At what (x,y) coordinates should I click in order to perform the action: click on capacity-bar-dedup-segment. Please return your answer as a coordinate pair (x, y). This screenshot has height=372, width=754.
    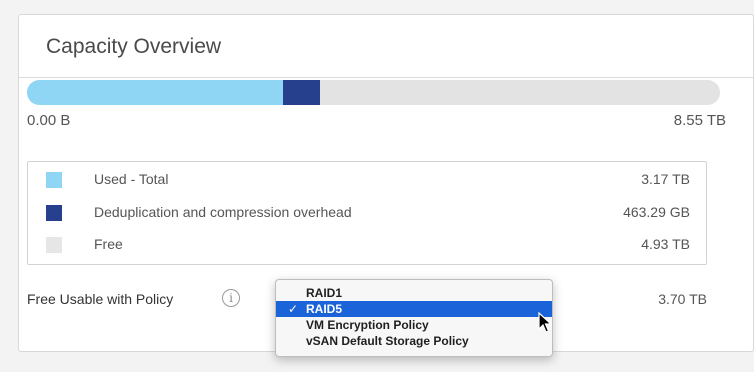
    Looking at the image, I should click on (301, 92).